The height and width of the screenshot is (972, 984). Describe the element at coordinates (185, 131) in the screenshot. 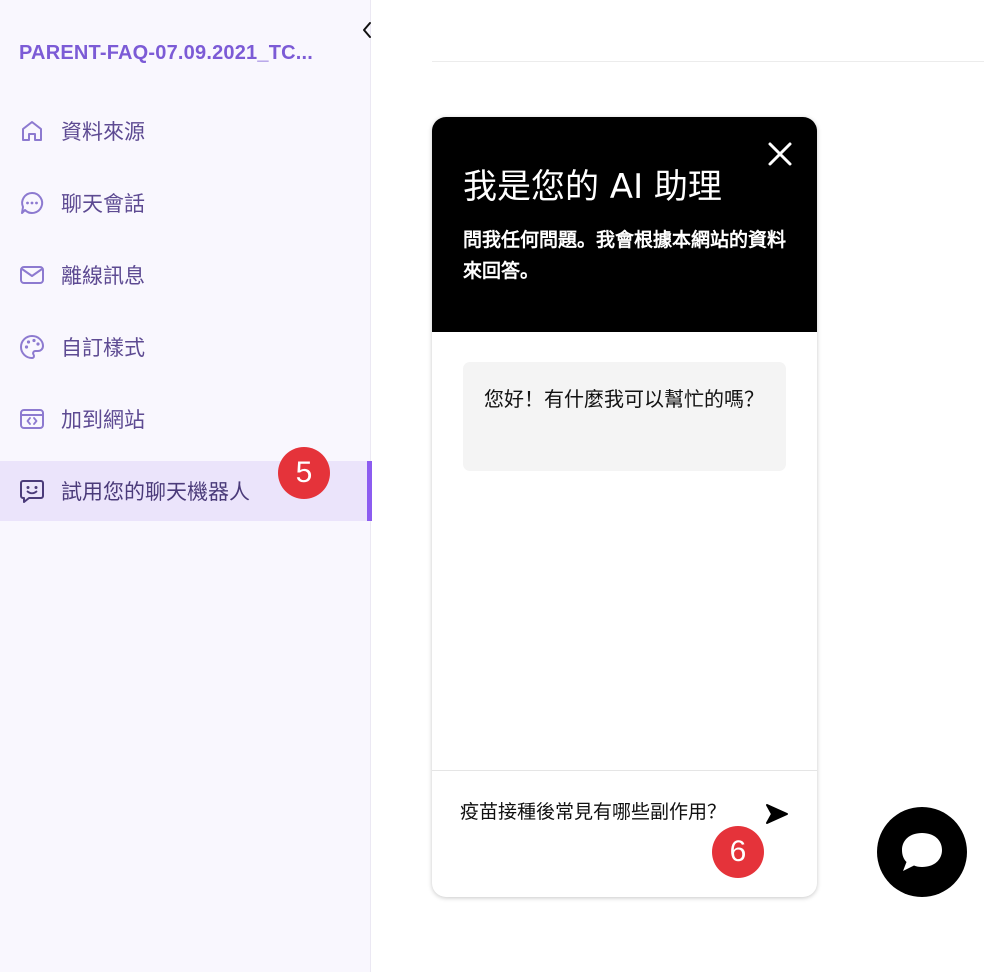

I see `sidebar-item-data-sources: 資料來源` at that location.